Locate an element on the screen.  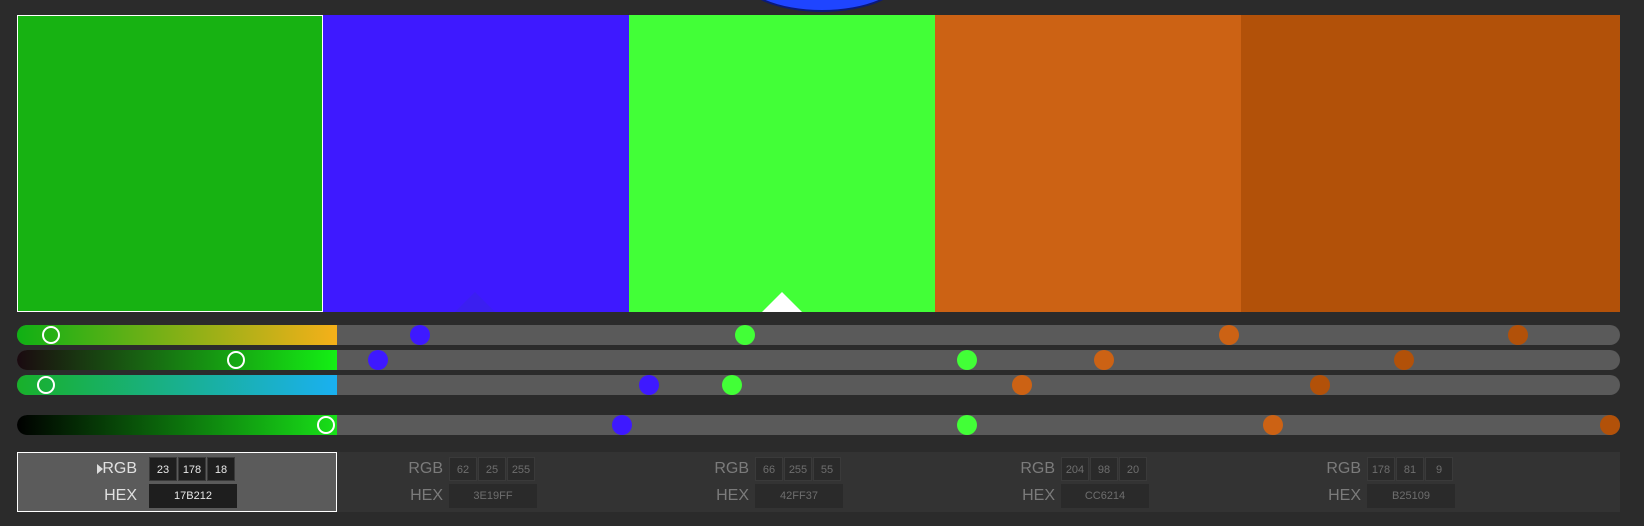
hex-field: 3E19FF is located at coordinates (493, 496).